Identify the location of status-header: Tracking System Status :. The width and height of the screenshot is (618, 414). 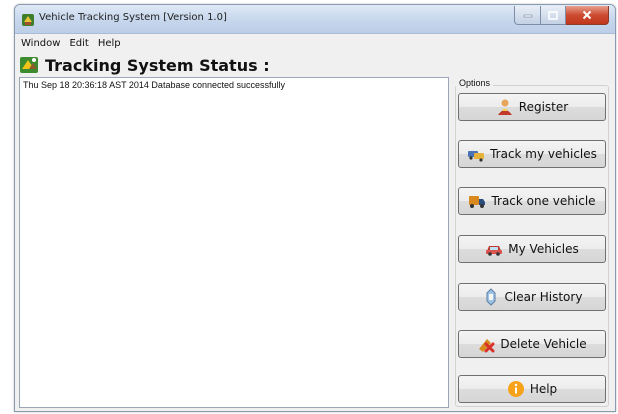
(144, 65).